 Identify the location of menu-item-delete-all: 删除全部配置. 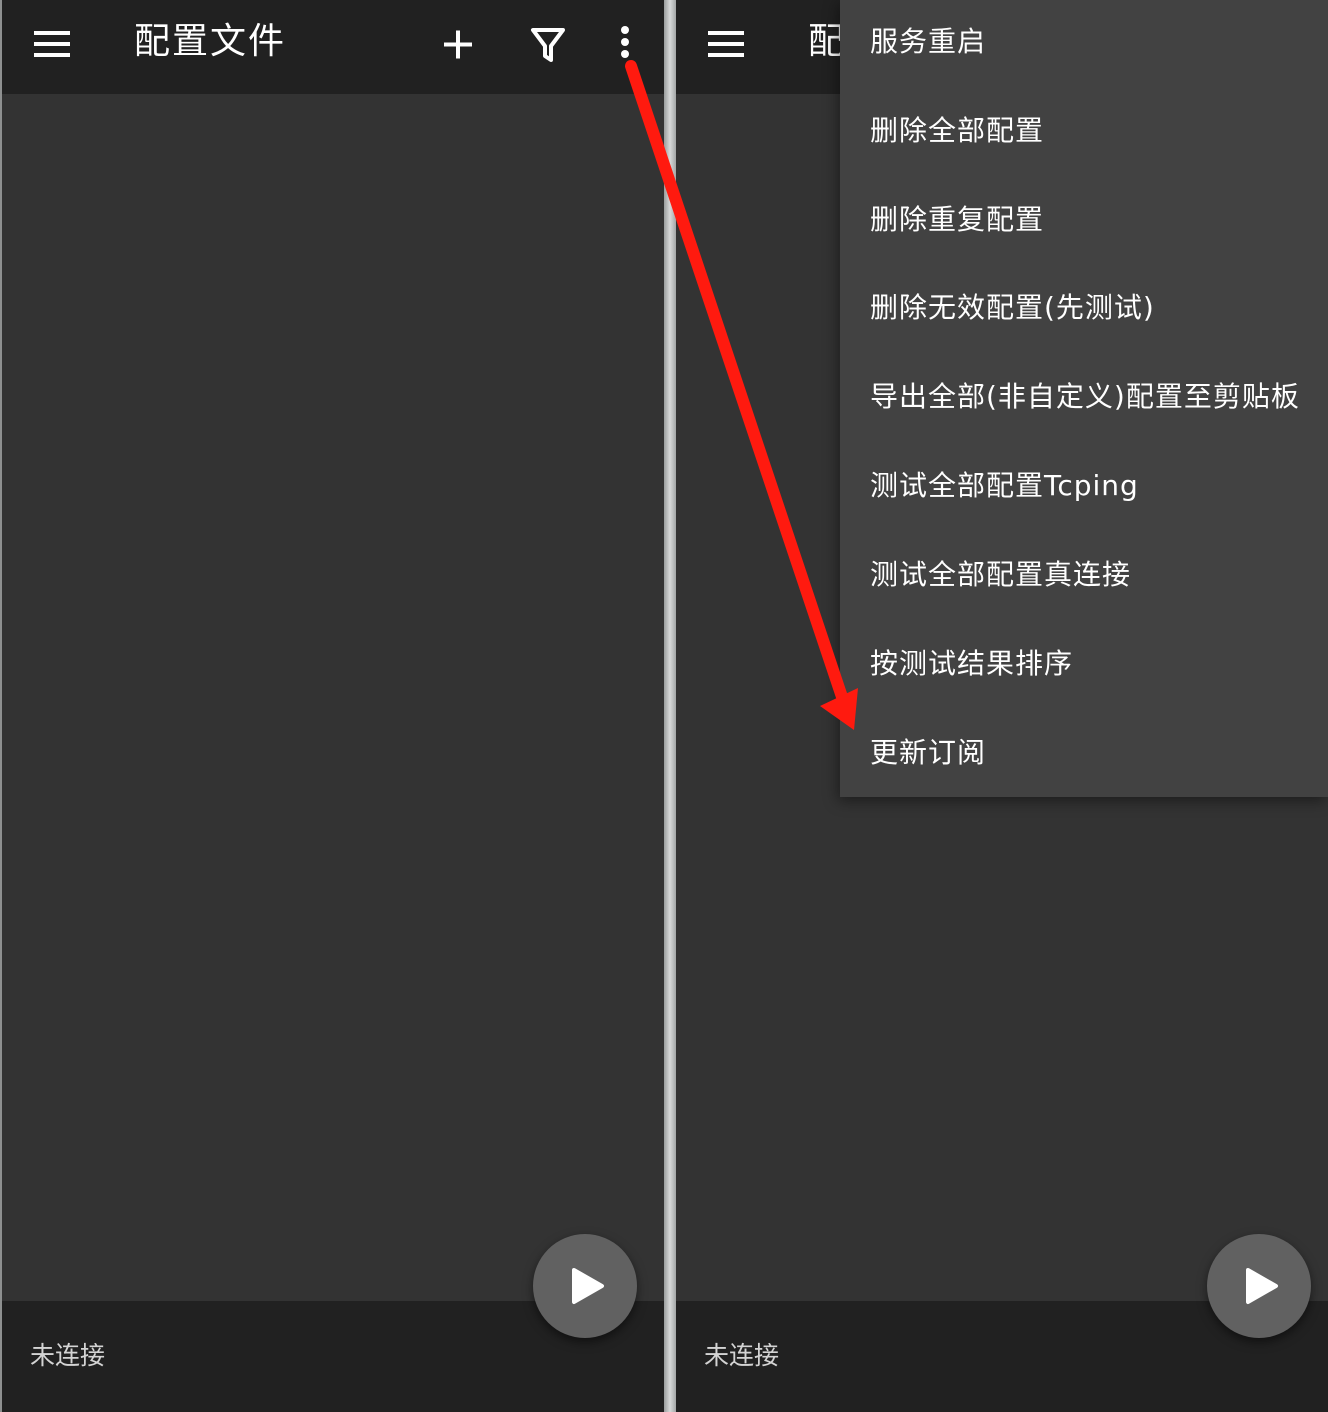
(957, 131).